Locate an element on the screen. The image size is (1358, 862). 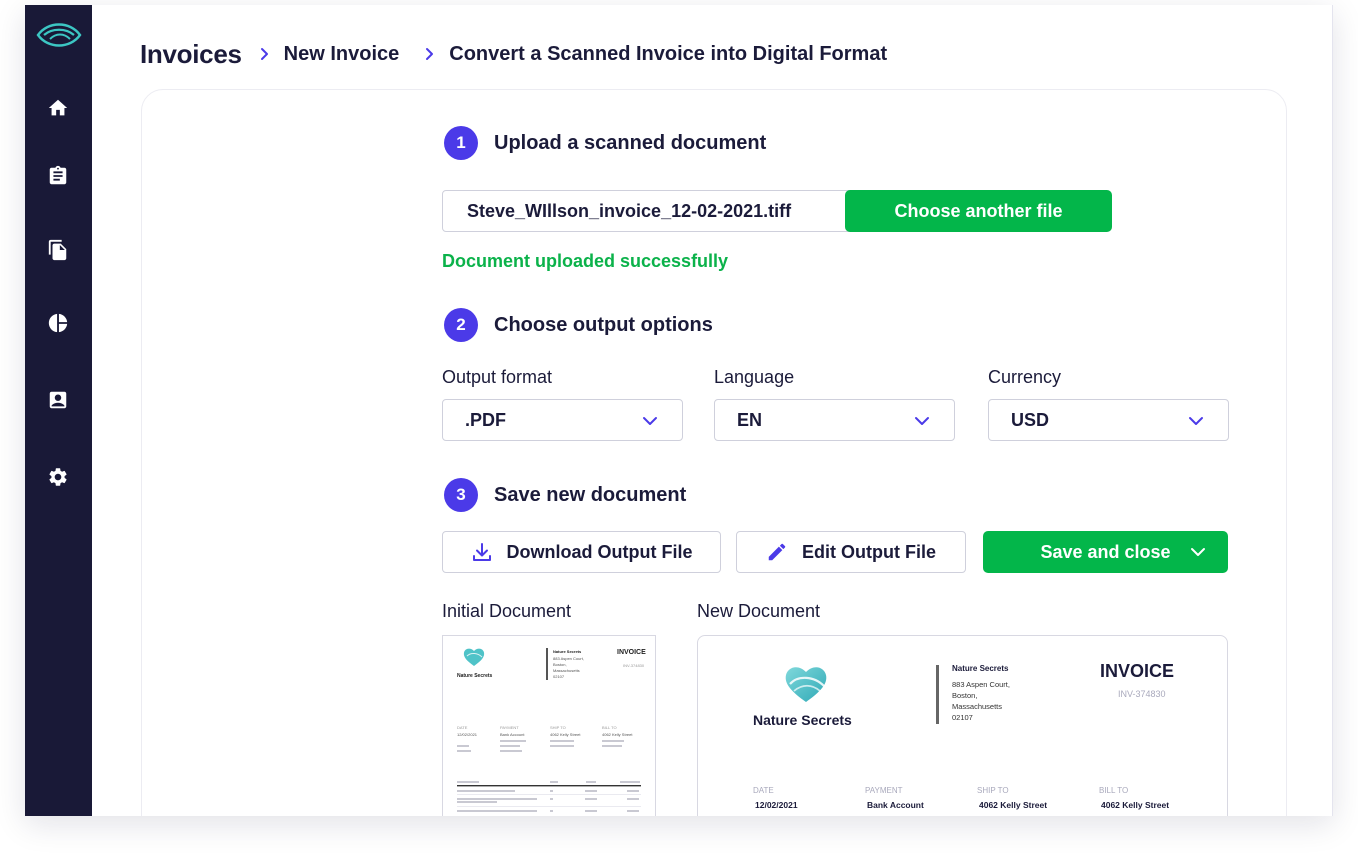
step-3-header: 3 Save new document is located at coordinates (565, 495).